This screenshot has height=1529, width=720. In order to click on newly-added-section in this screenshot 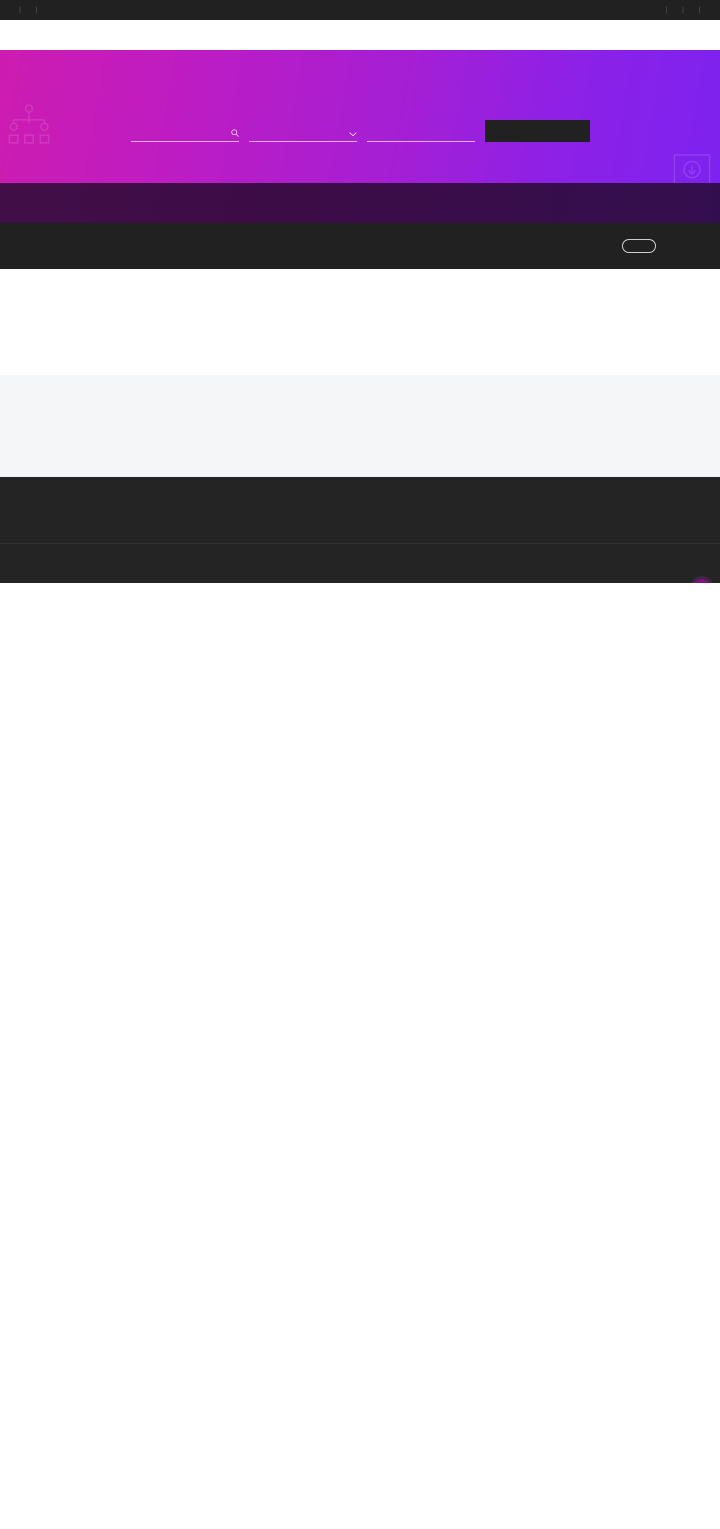, I will do `click(360, 322)`.